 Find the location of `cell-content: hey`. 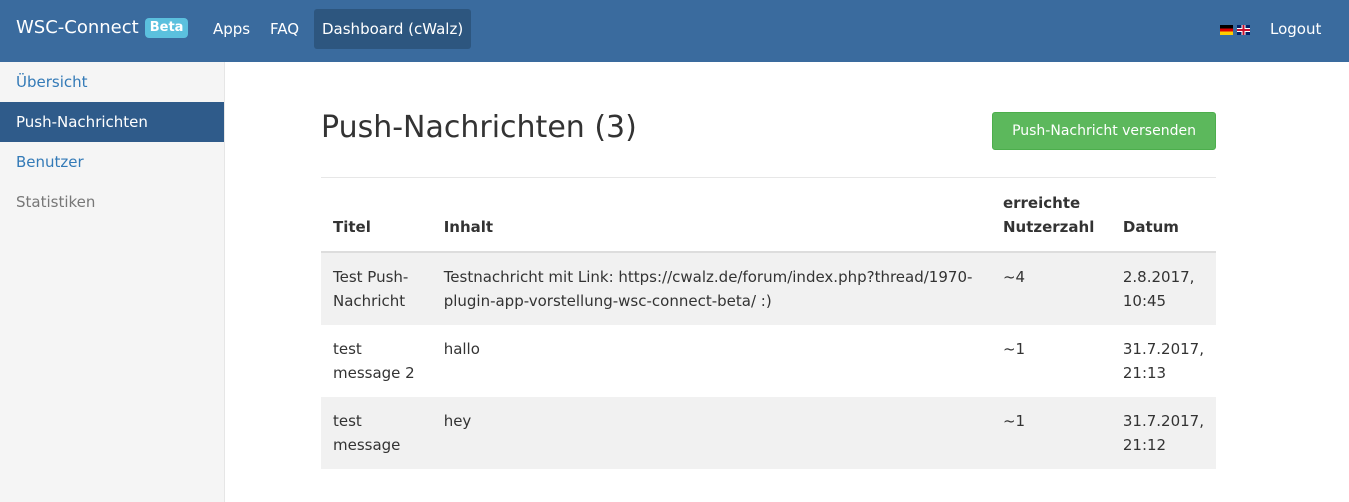

cell-content: hey is located at coordinates (711, 433).